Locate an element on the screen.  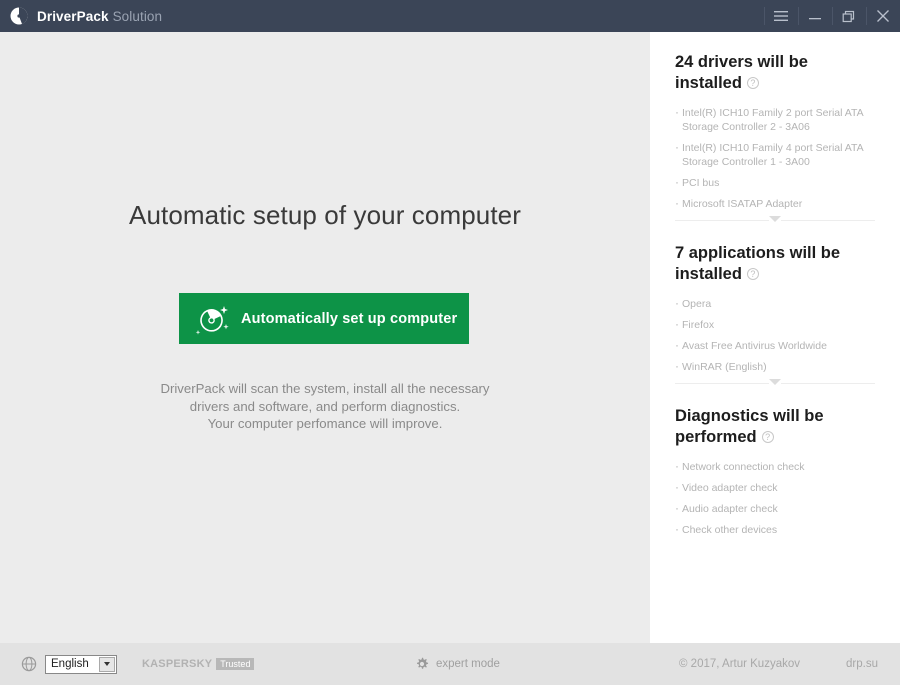
list-item: PCI bus is located at coordinates (775, 182).